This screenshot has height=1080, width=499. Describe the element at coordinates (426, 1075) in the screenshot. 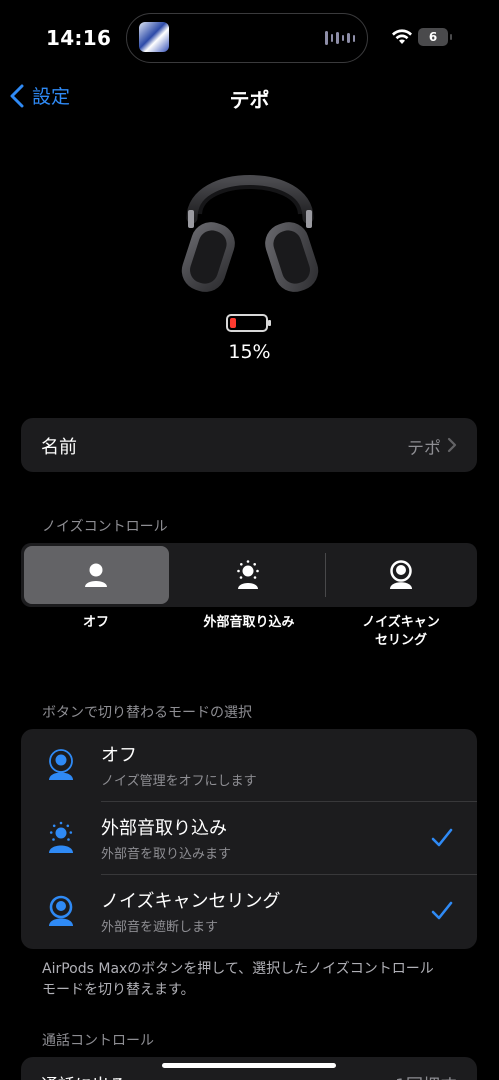

I see `call-control-value: 1回押す` at that location.